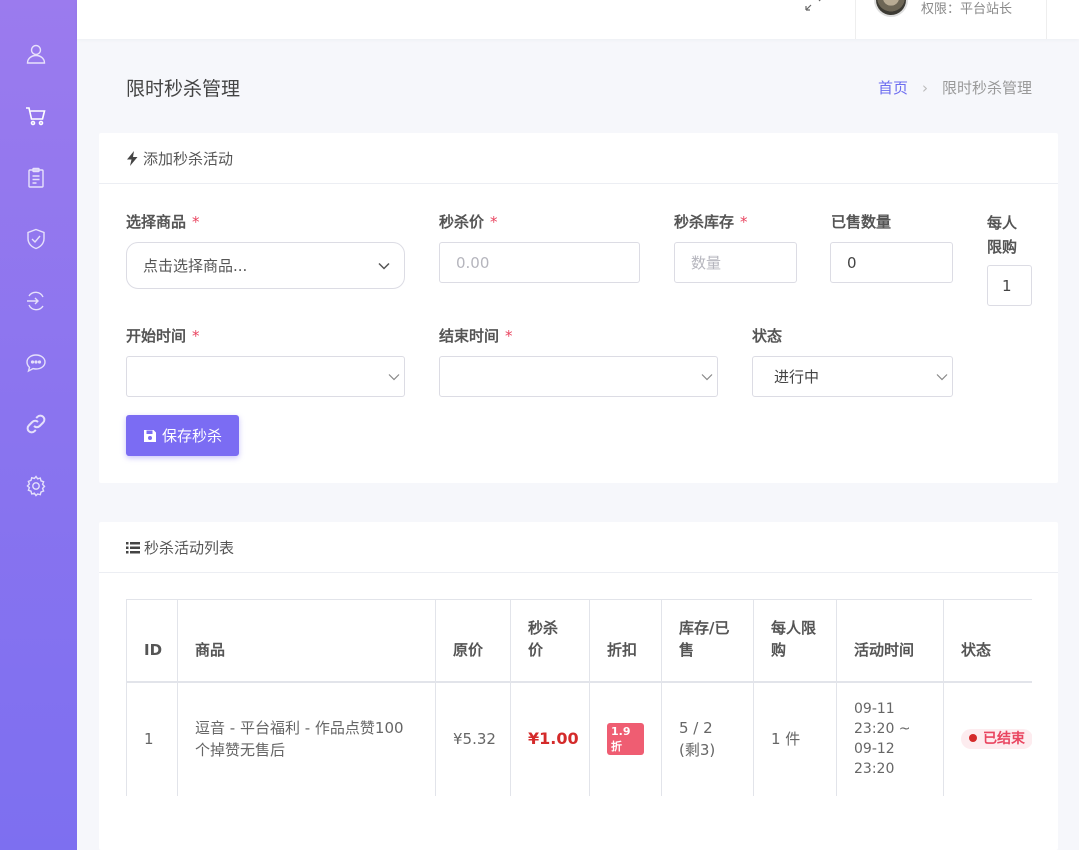  Describe the element at coordinates (852, 376) in the screenshot. I see `status-select: 进行中` at that location.